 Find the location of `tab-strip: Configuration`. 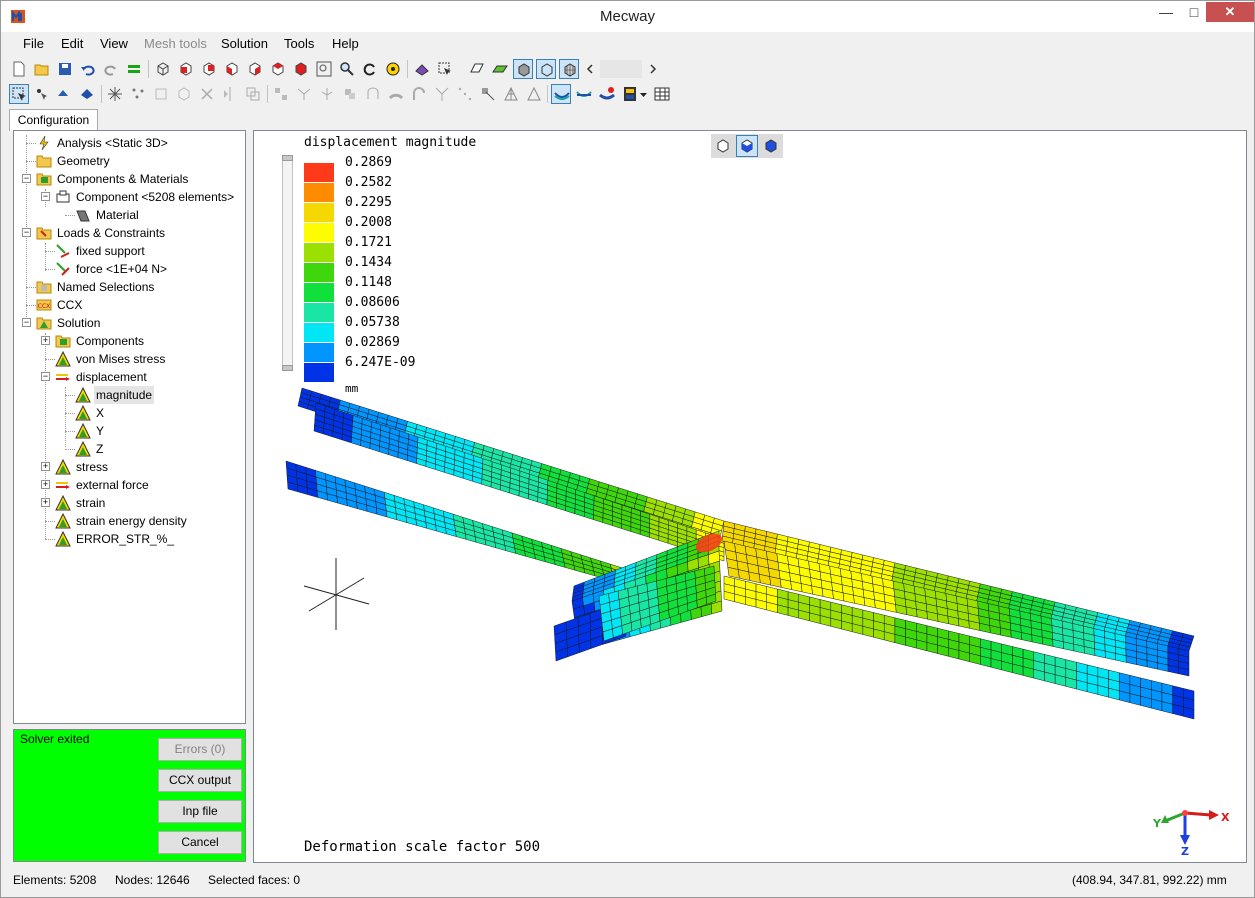

tab-strip: Configuration is located at coordinates (627, 118).